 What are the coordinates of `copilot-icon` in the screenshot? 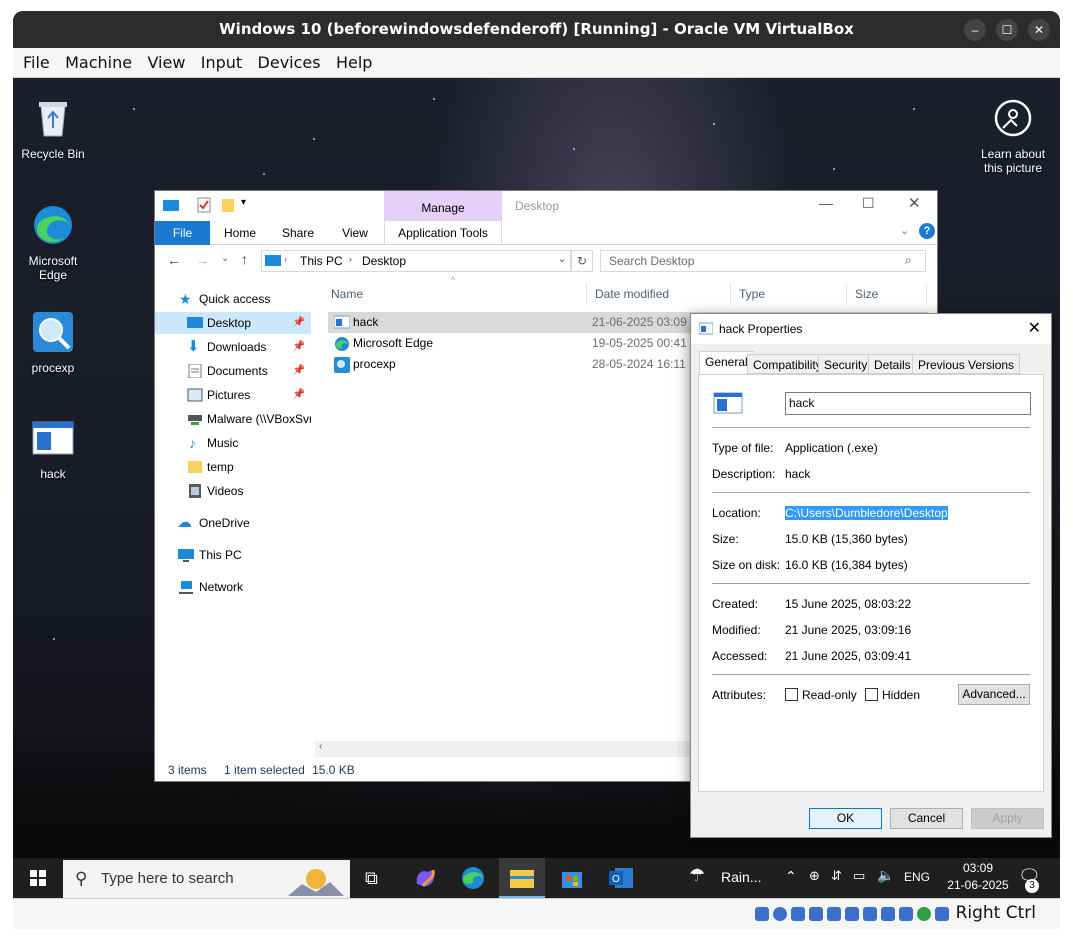 It's located at (425, 878).